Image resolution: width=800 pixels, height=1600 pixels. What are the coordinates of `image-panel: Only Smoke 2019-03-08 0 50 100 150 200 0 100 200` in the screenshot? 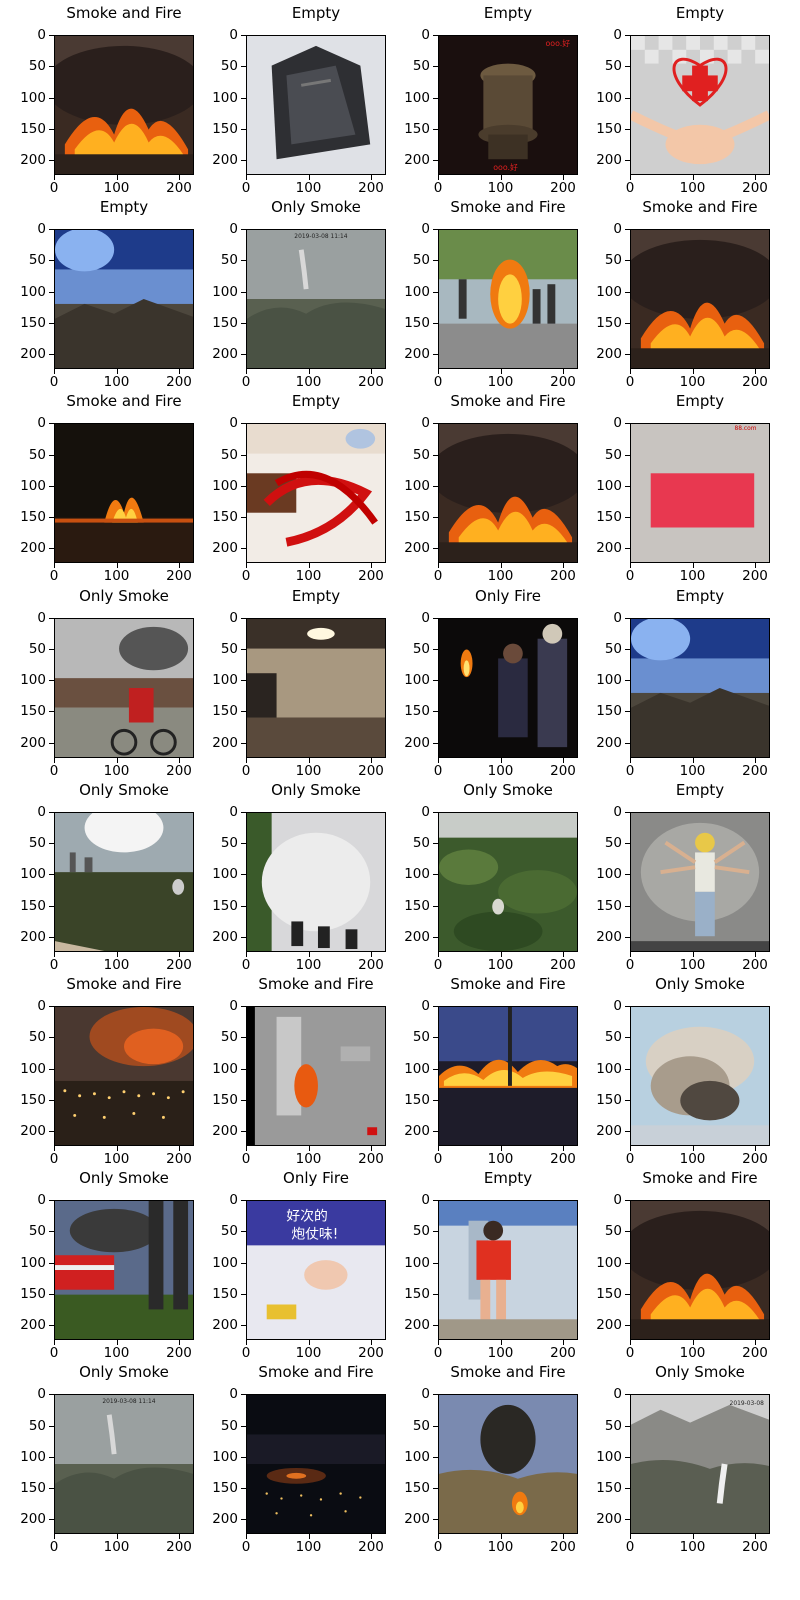 It's located at (674, 1458).